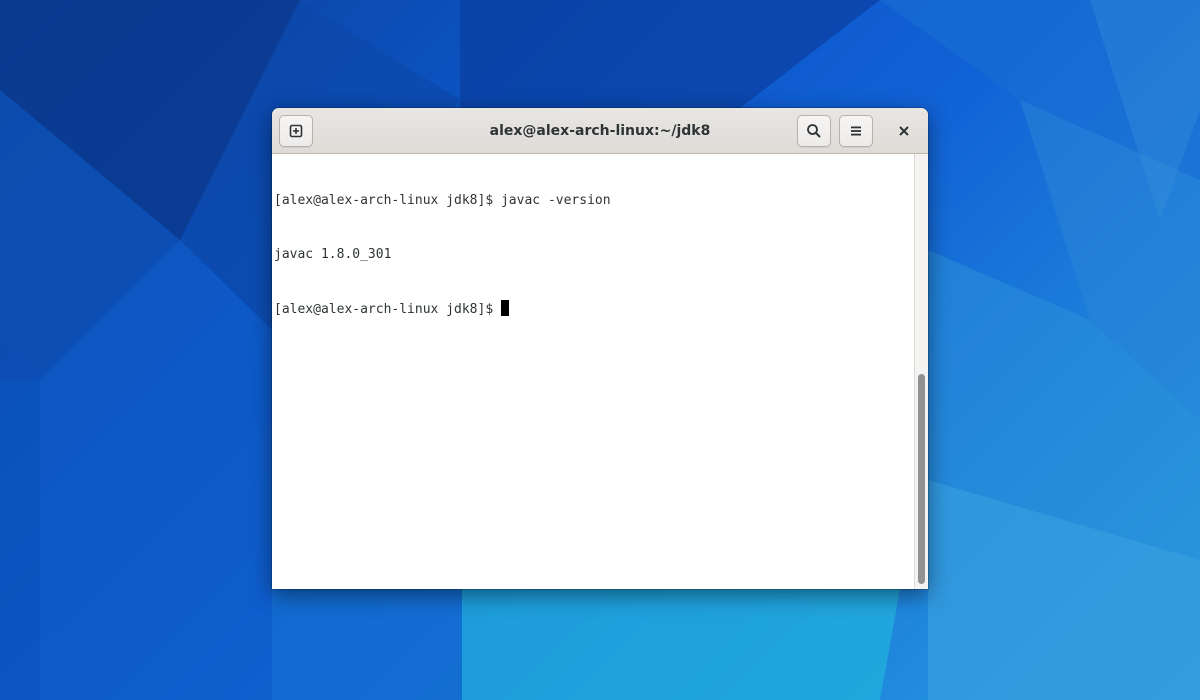  What do you see at coordinates (600, 131) in the screenshot?
I see `window-headerbar: alex@alex-arch-linux:~/jdk8` at bounding box center [600, 131].